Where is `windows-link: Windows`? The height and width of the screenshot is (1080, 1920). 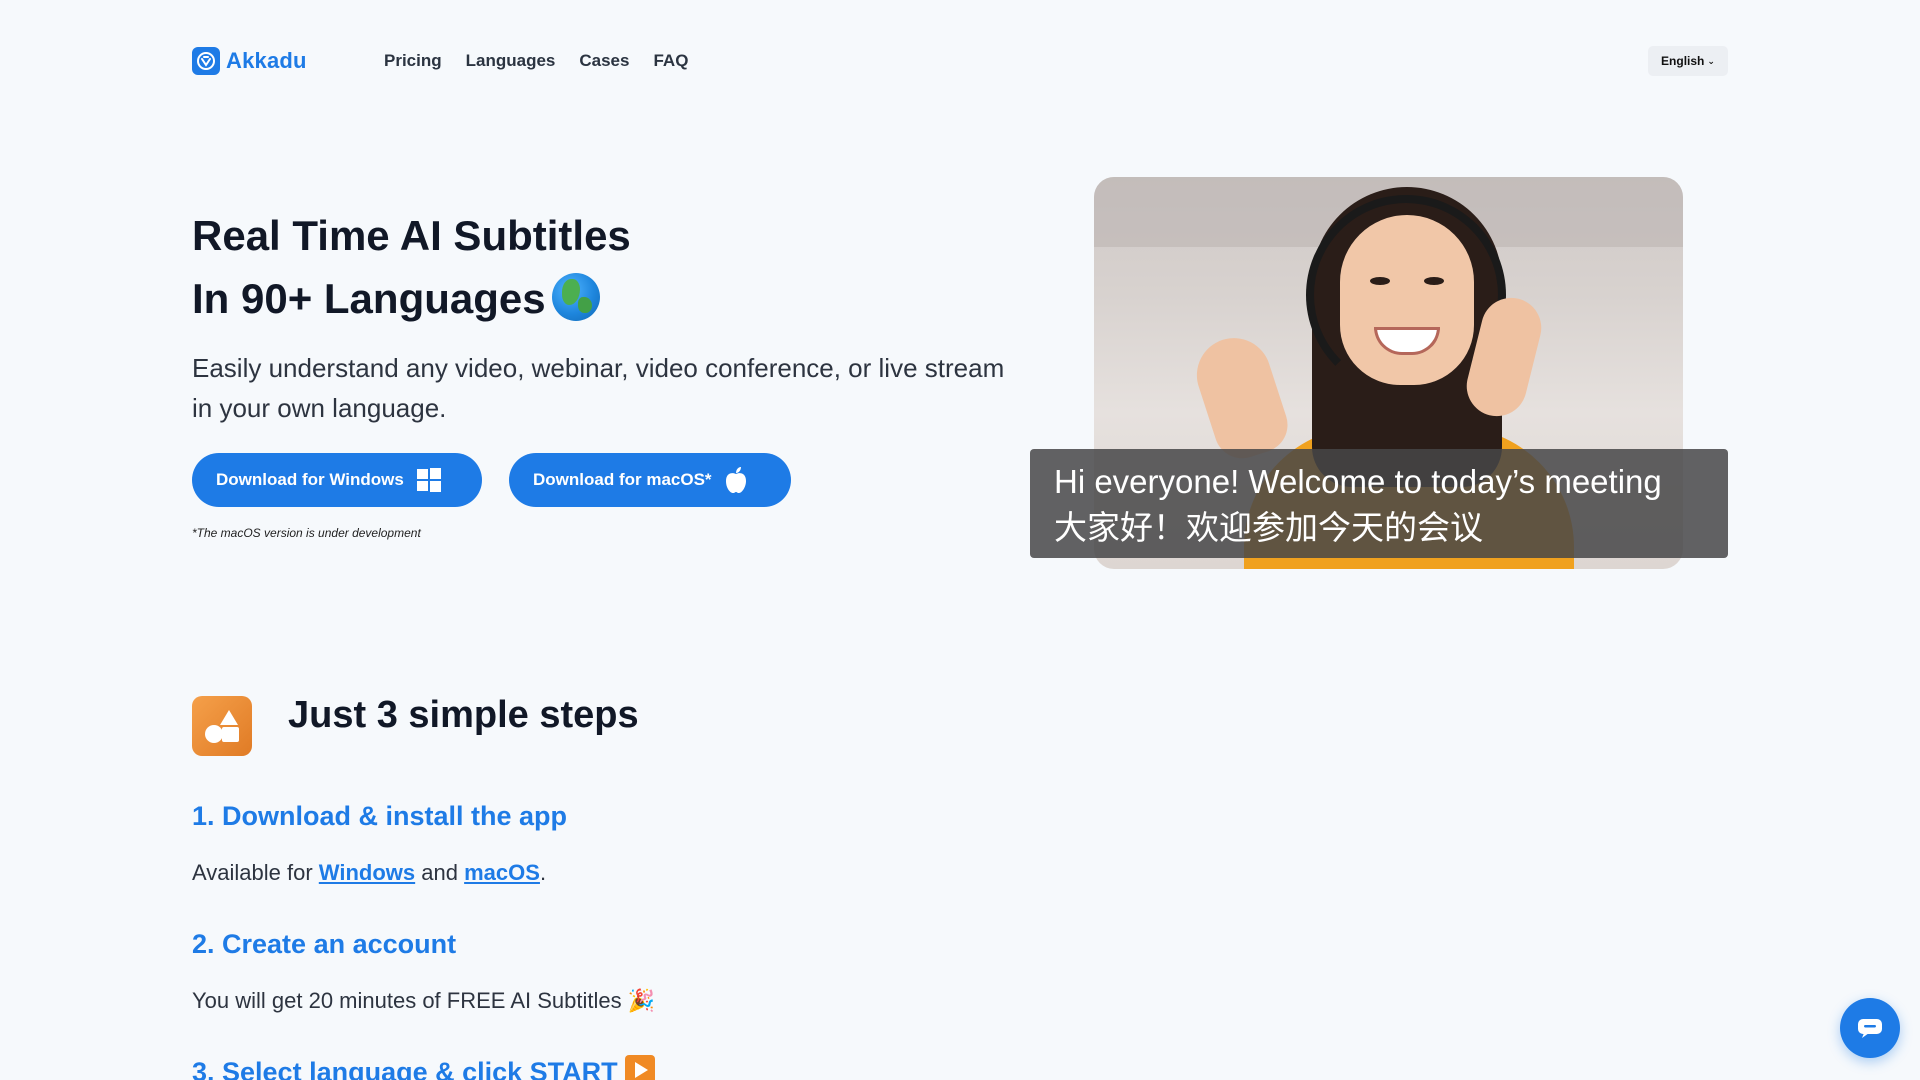 windows-link: Windows is located at coordinates (367, 872).